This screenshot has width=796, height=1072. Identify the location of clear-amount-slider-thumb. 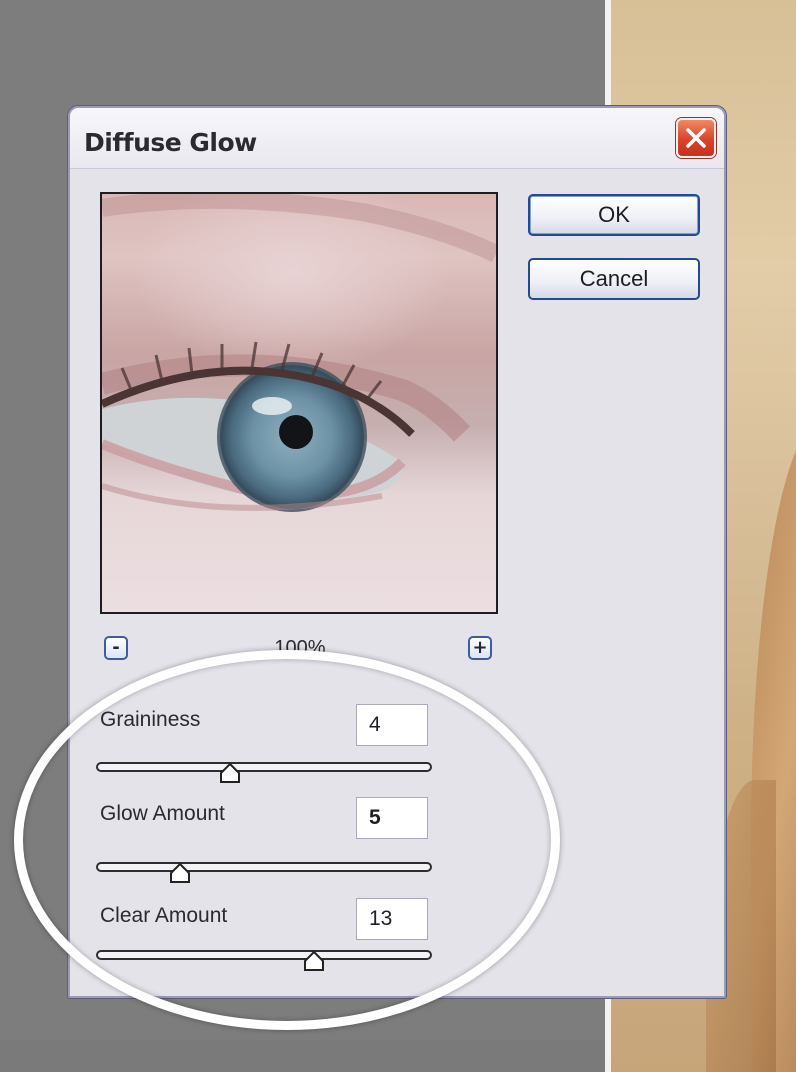
(314, 961).